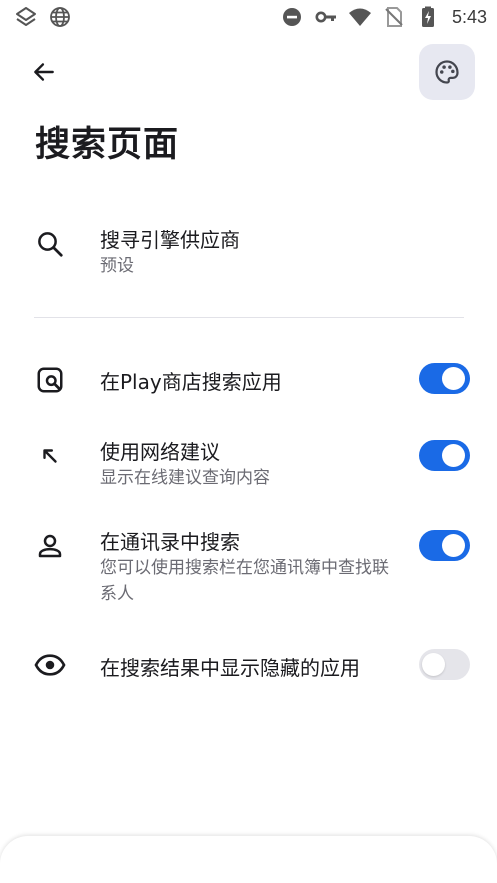 The width and height of the screenshot is (497, 883). I want to click on do-not-disturb-icon, so click(291, 17).